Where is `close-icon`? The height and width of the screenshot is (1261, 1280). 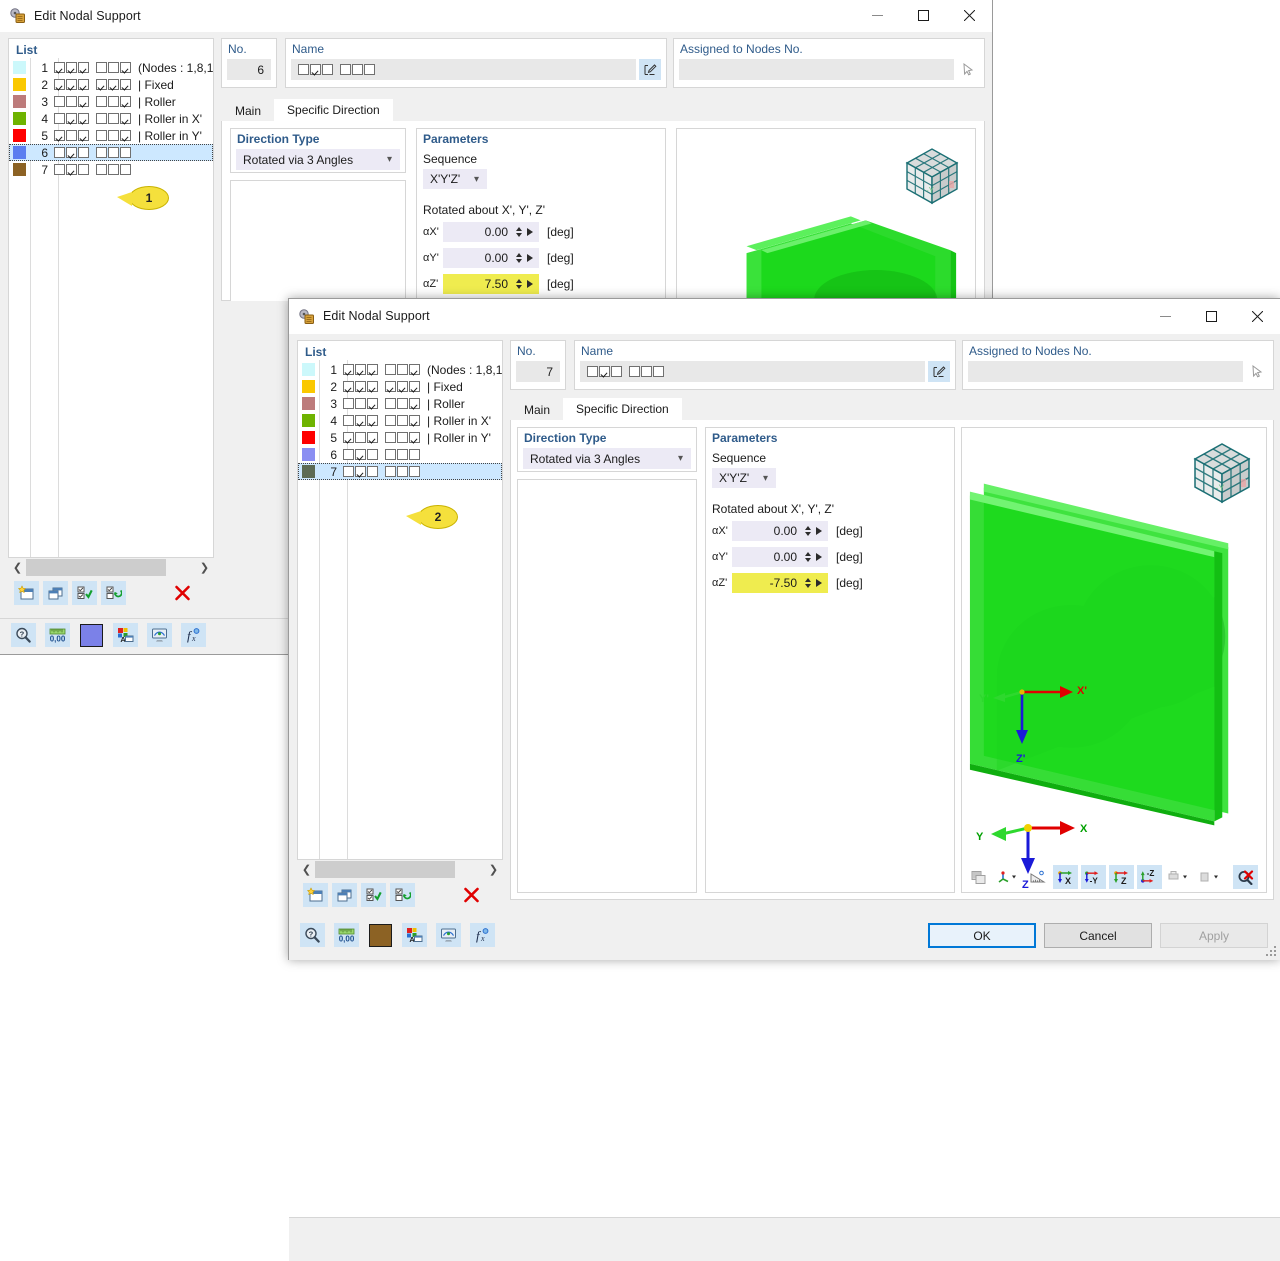 close-icon is located at coordinates (969, 15).